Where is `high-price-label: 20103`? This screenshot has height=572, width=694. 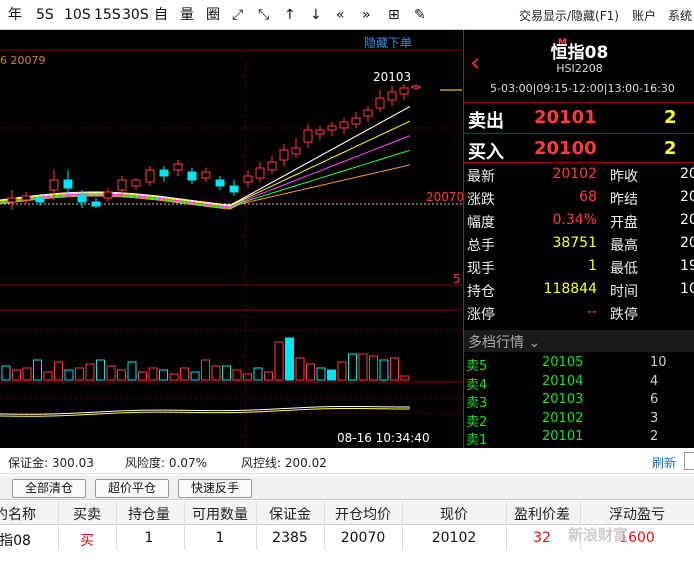 high-price-label: 20103 is located at coordinates (392, 77).